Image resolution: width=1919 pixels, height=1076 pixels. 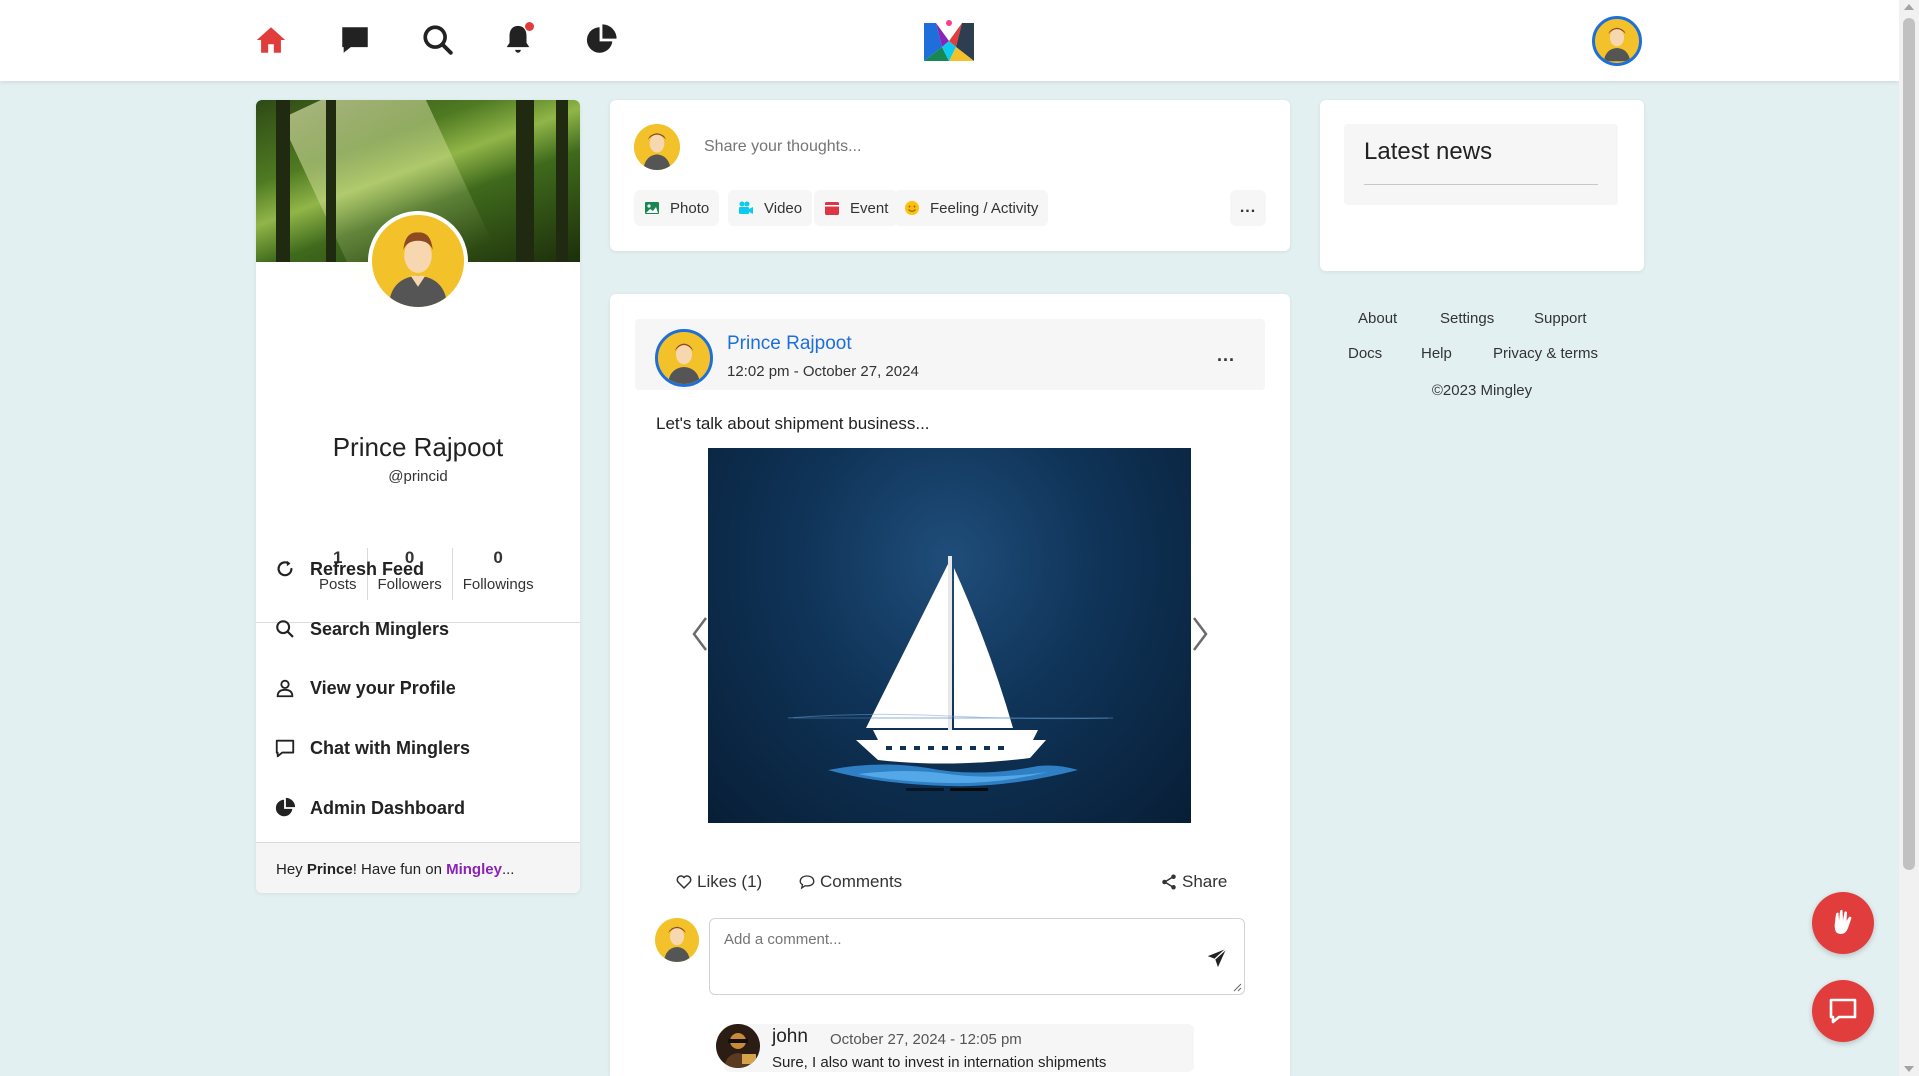 I want to click on post-author-name: Prince Rajpoot, so click(x=789, y=344).